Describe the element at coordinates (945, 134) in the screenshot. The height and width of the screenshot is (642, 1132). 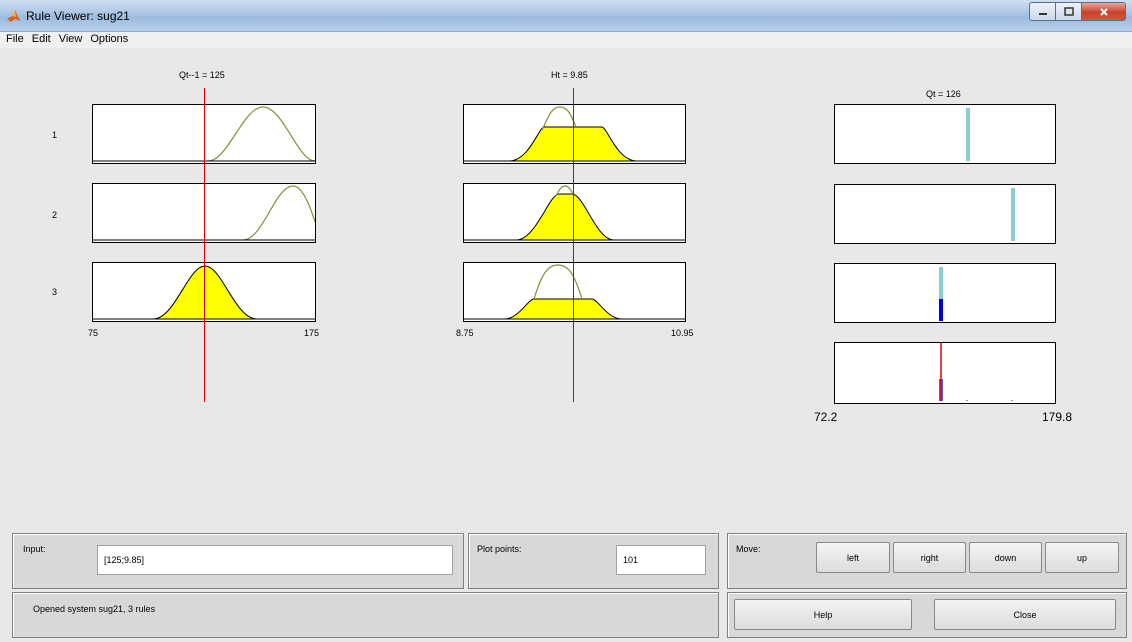
I see `output-rule1-plot` at that location.